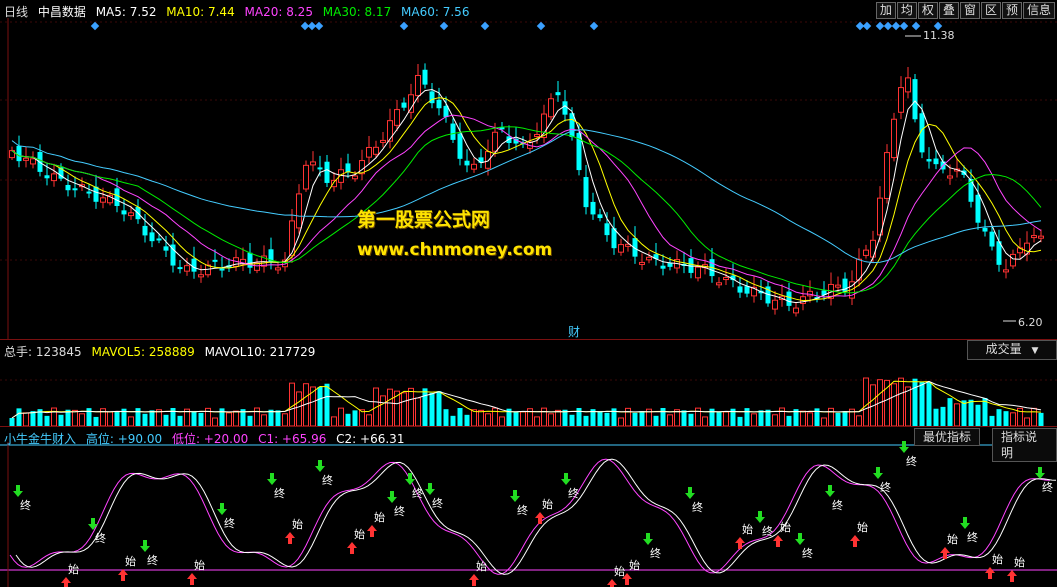 The width and height of the screenshot is (1057, 587). Describe the element at coordinates (1030, 322) in the screenshot. I see `low-price-label: 6.20` at that location.